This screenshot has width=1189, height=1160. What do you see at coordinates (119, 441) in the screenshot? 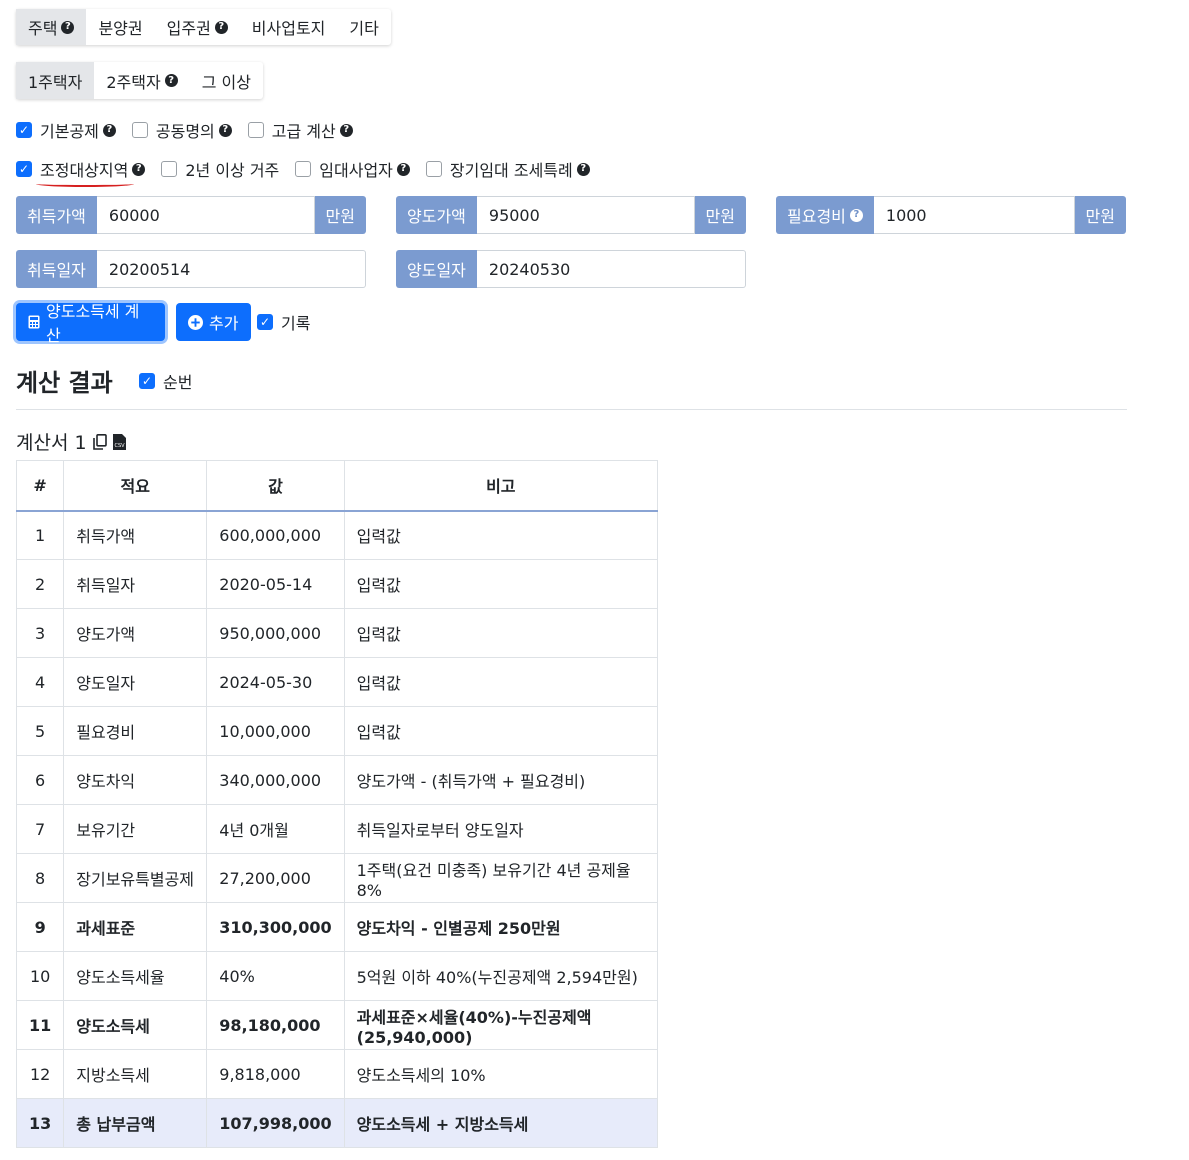
I see `csv-download-icon: CSV` at bounding box center [119, 441].